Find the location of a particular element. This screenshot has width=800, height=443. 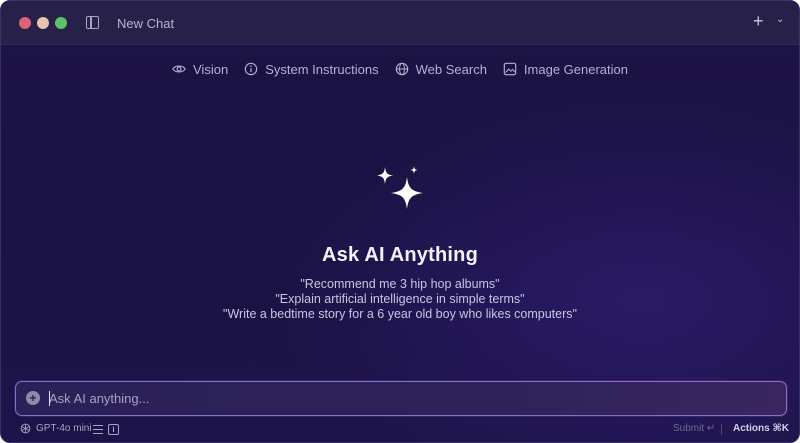

feature-web-search: Web Search is located at coordinates (441, 69).